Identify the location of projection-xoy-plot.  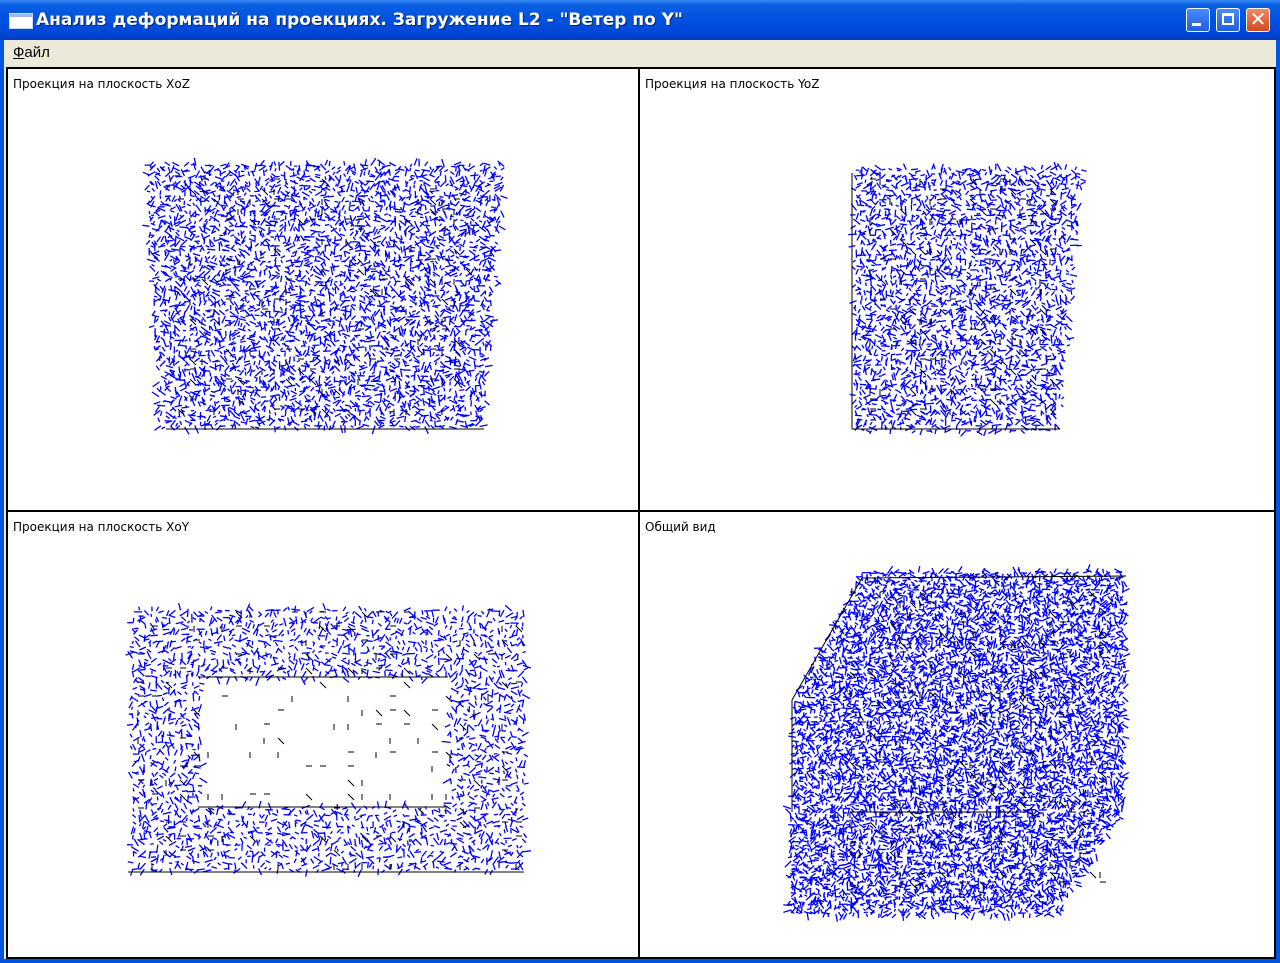
(328, 739).